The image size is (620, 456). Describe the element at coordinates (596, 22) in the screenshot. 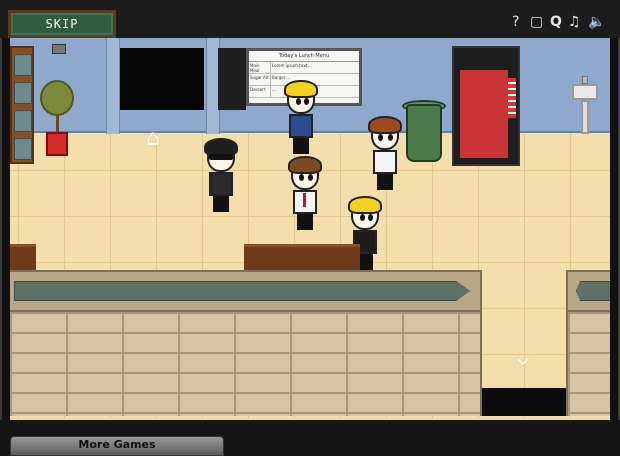

I see `sound-icon: 🔈` at that location.